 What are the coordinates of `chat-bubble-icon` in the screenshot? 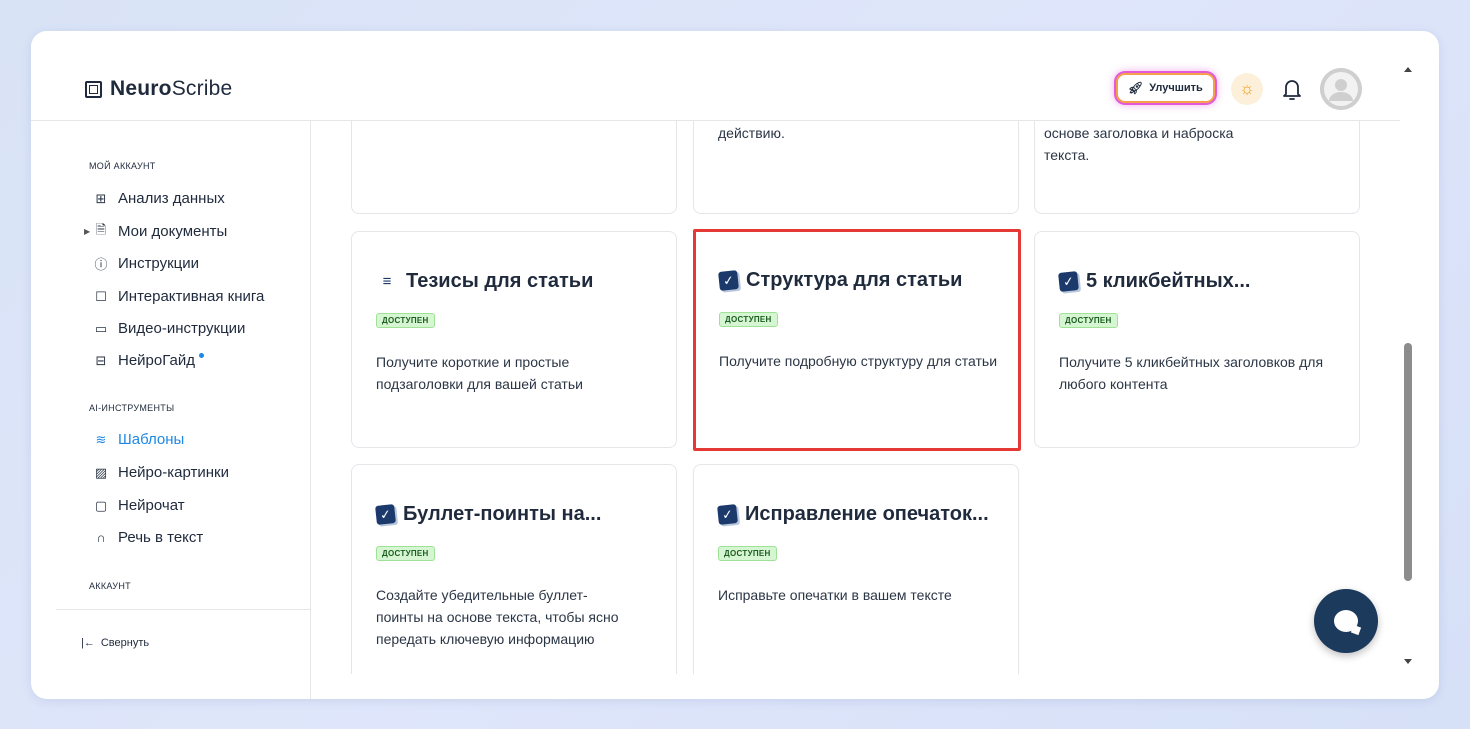 It's located at (1346, 621).